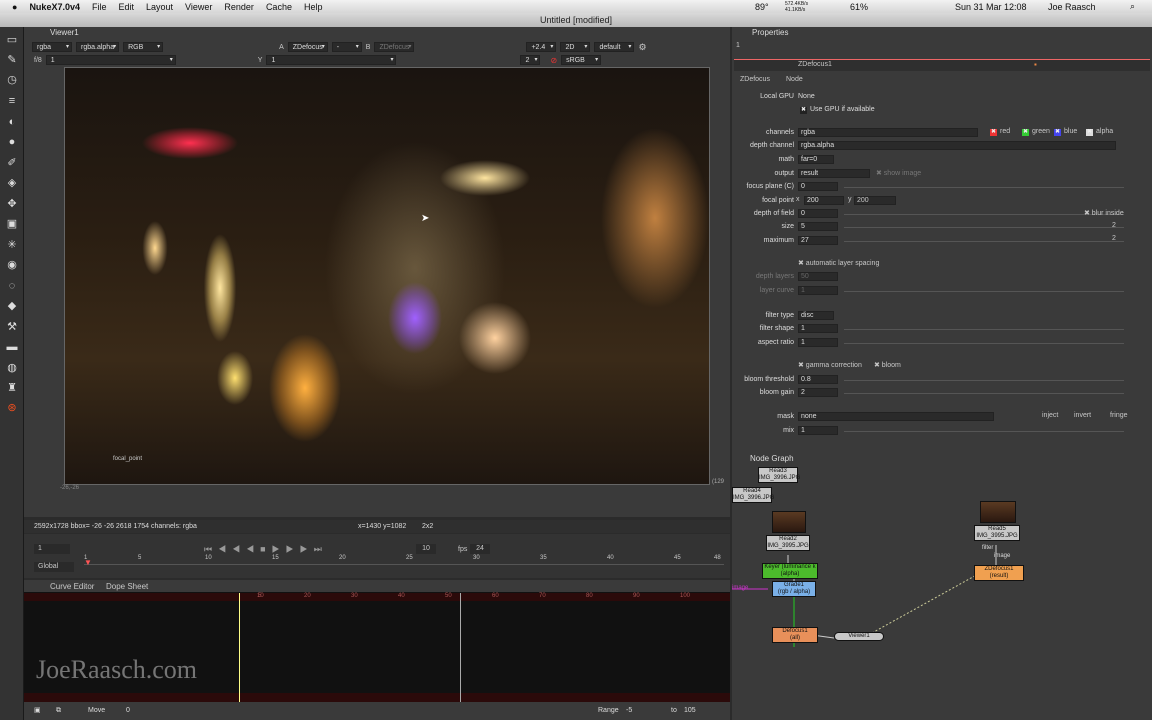  I want to click on ocula-icon: ◍, so click(12, 368).